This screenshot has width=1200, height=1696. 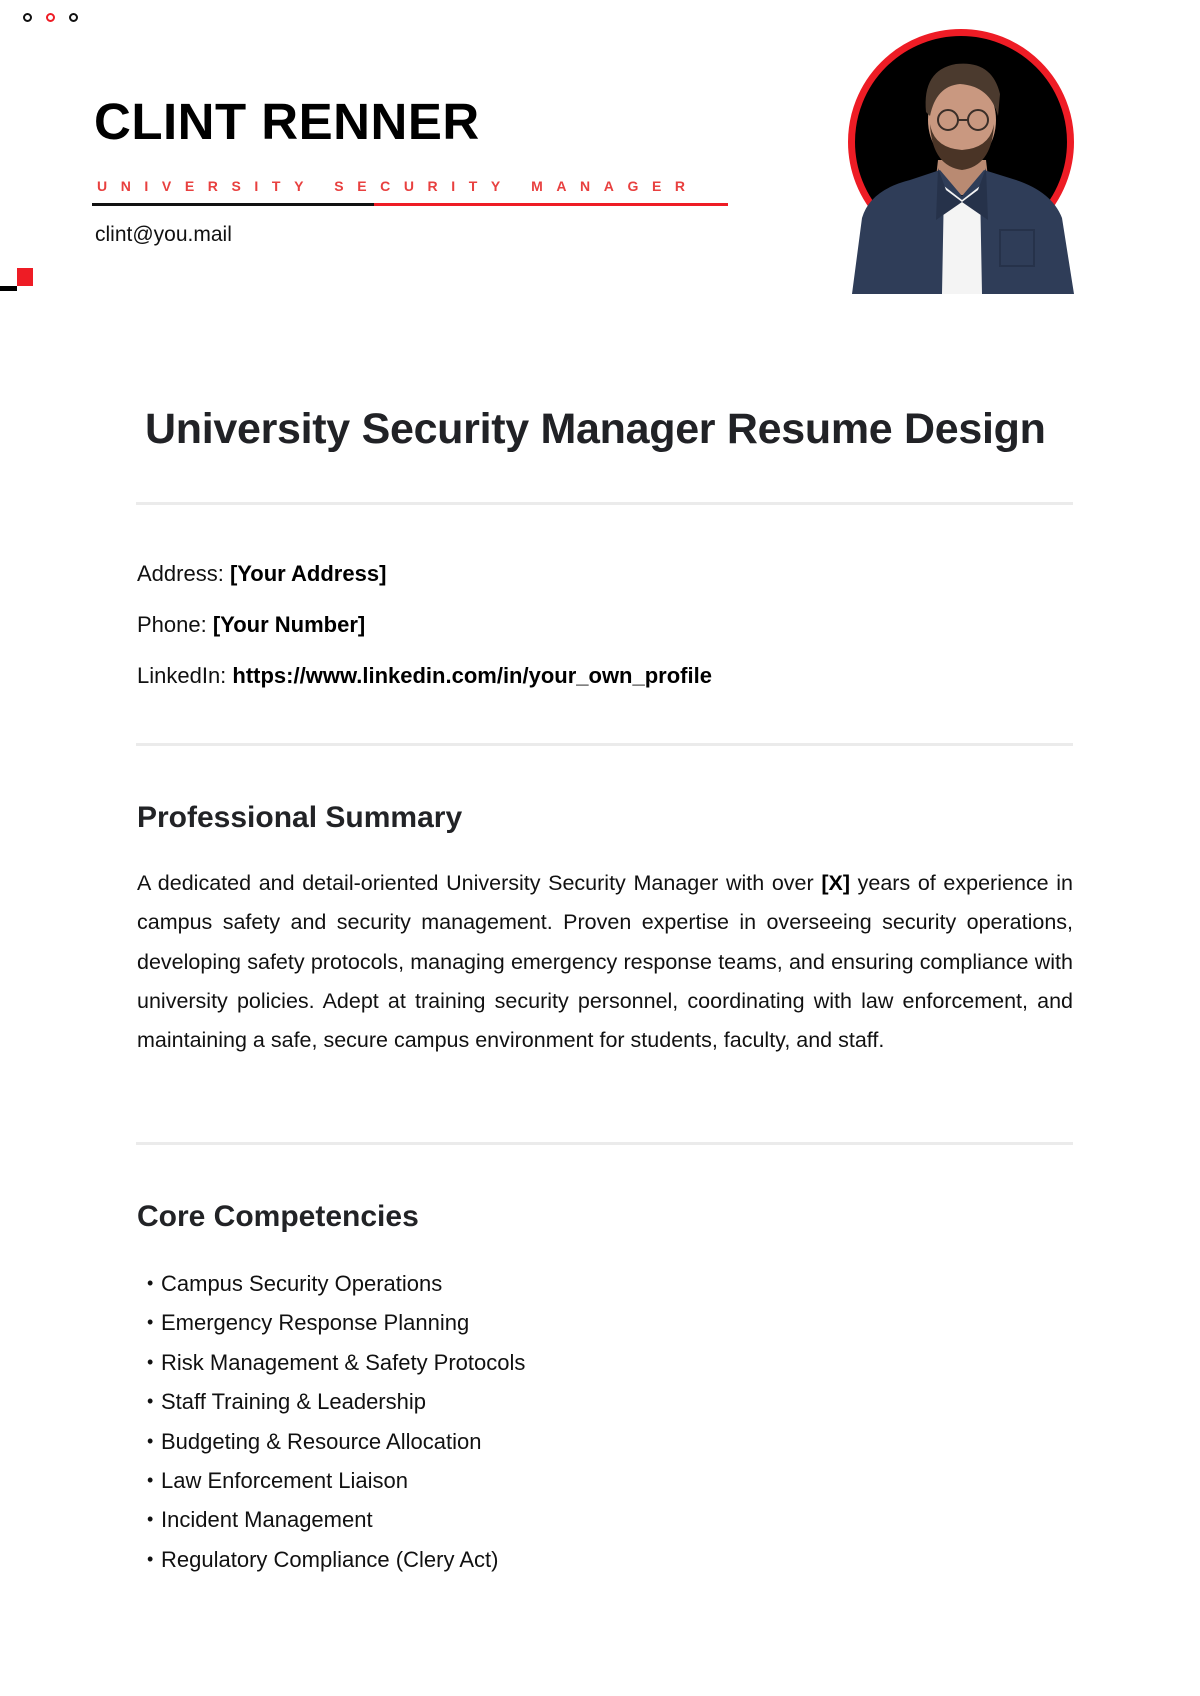 I want to click on competency-item: • Budgeting & Resource Allocation, so click(x=336, y=1441).